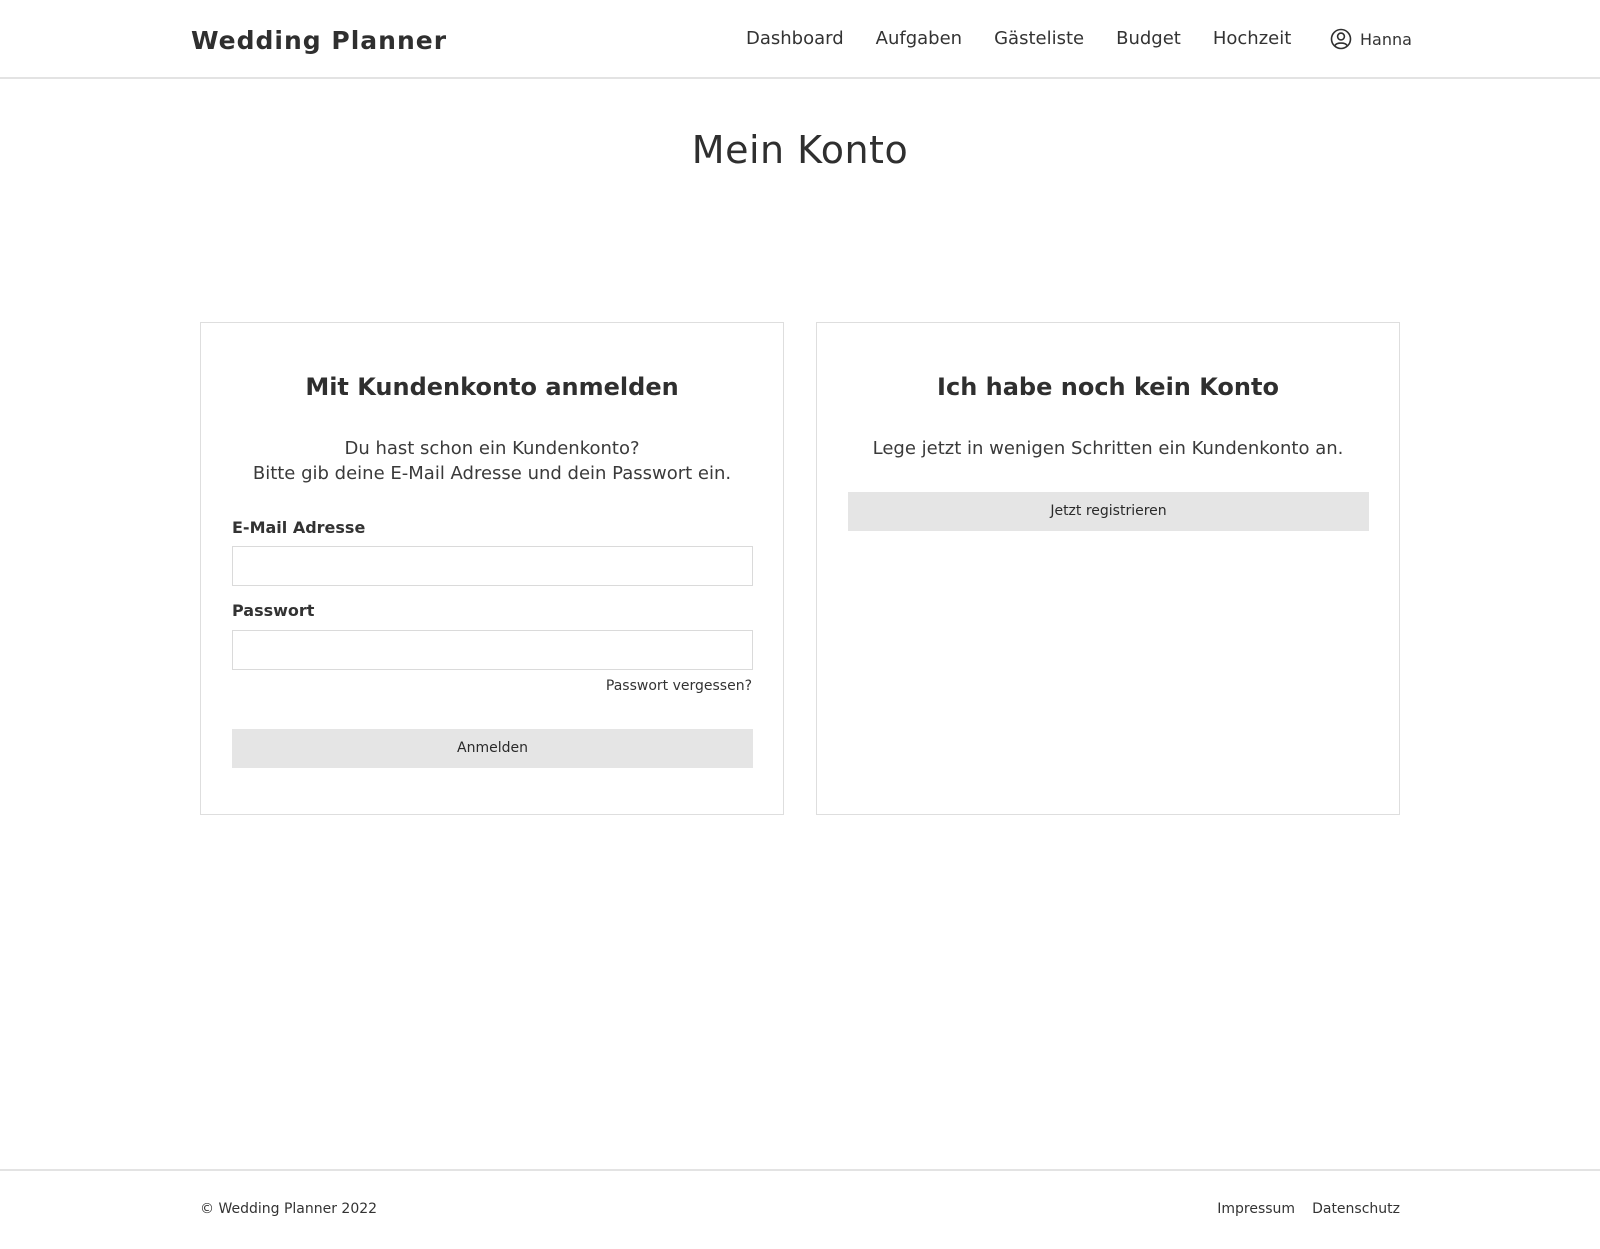 This screenshot has width=1600, height=1249. I want to click on logo: Wedding Planner, so click(319, 40).